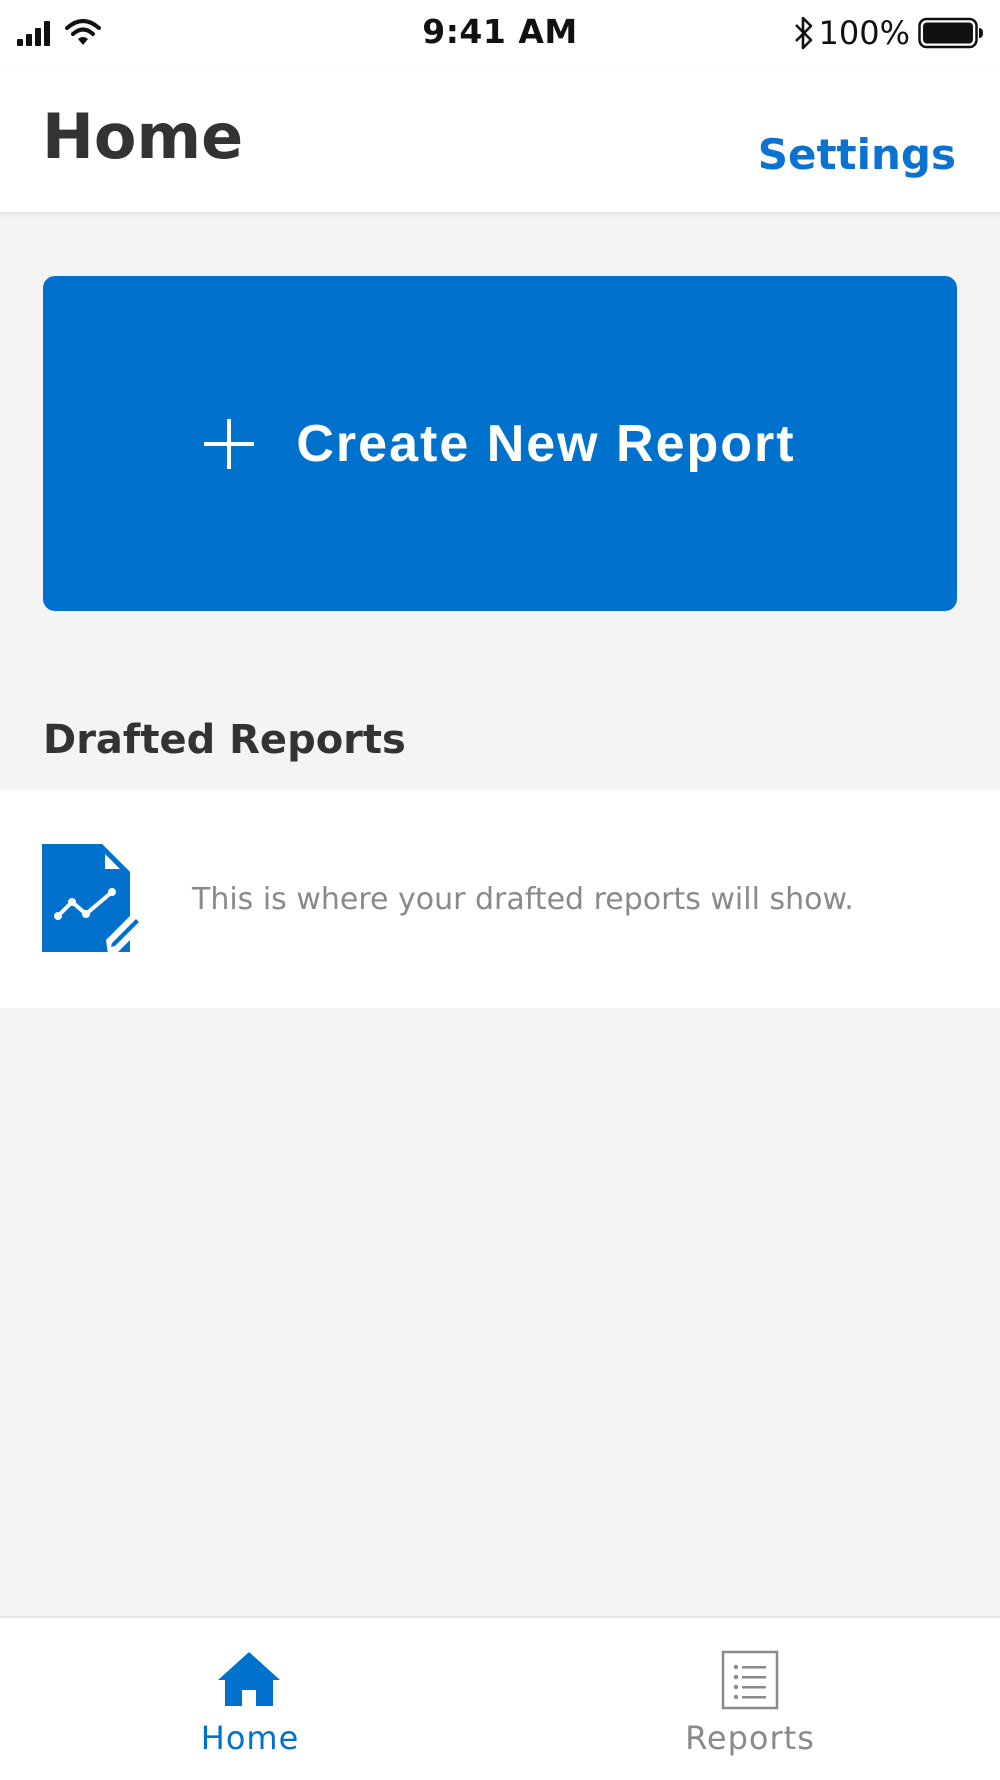 This screenshot has width=1000, height=1780. What do you see at coordinates (500, 140) in the screenshot?
I see `nav-header: Home Settings` at bounding box center [500, 140].